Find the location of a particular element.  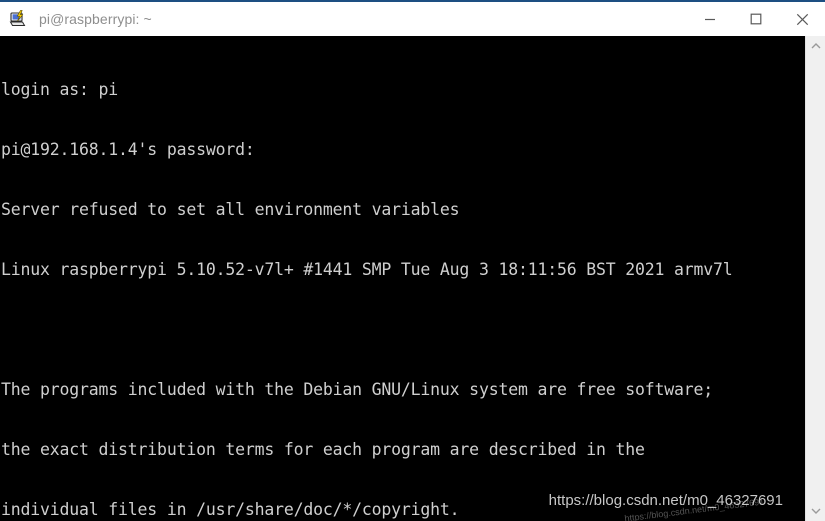

putty-computer-icon is located at coordinates (19, 19).